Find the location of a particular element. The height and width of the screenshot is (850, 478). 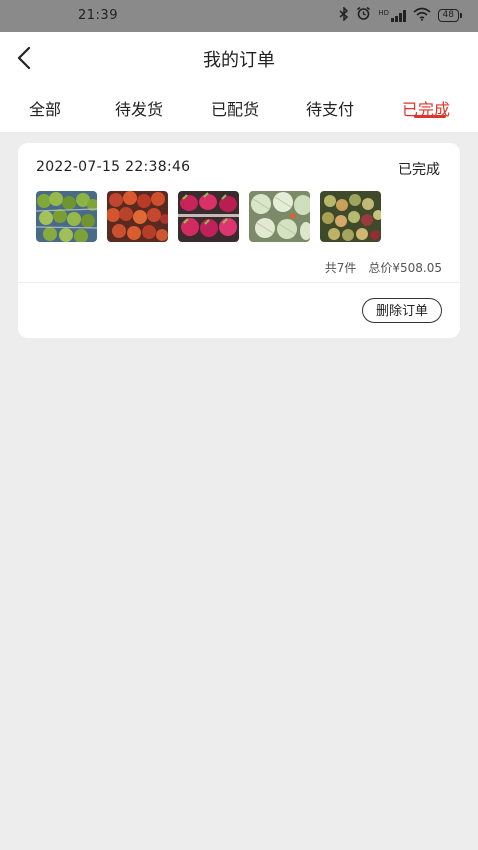

tab-pending-shipment: 待发货 is located at coordinates (139, 108).